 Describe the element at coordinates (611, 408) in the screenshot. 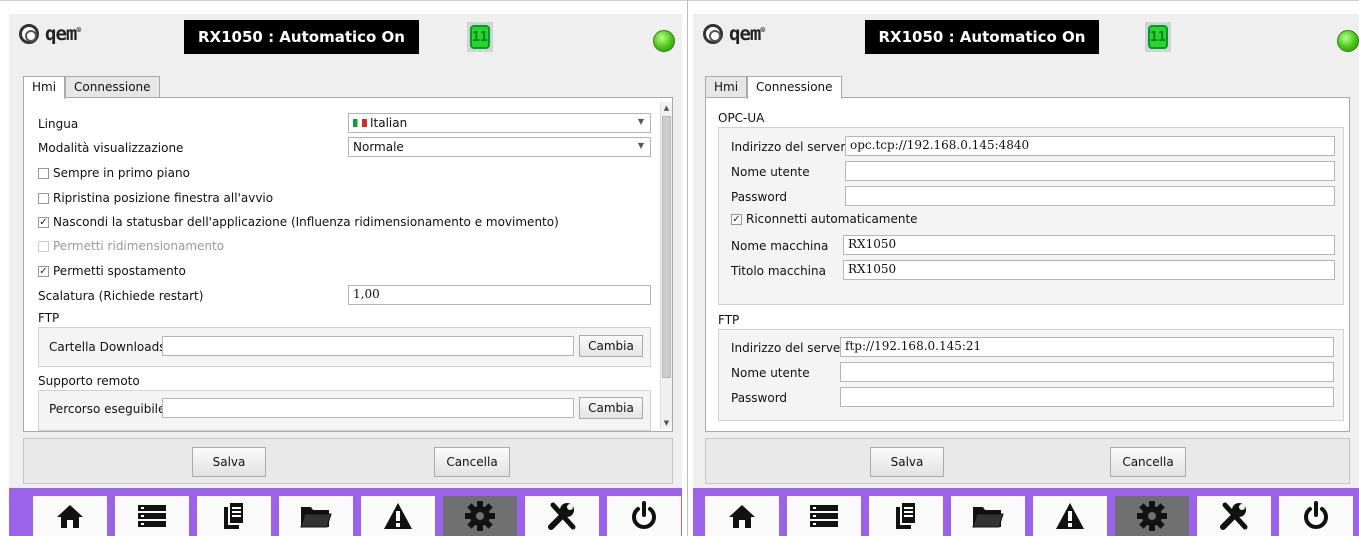

I see `cambia-percorso-button: Cambia` at that location.